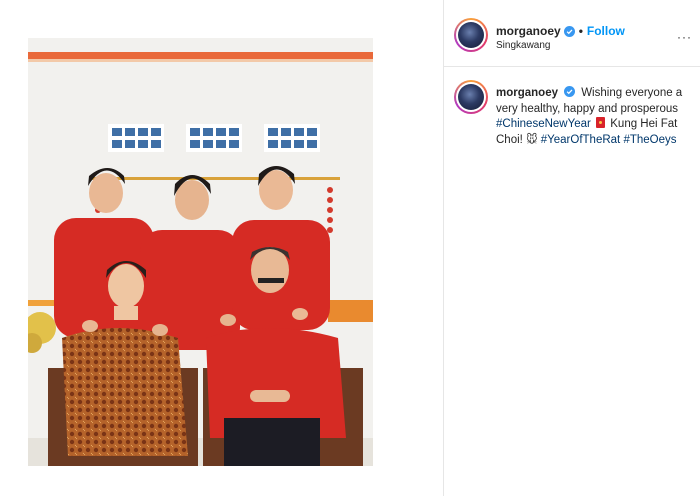  What do you see at coordinates (569, 91) in the screenshot?
I see `caption-verified-badge-icon` at bounding box center [569, 91].